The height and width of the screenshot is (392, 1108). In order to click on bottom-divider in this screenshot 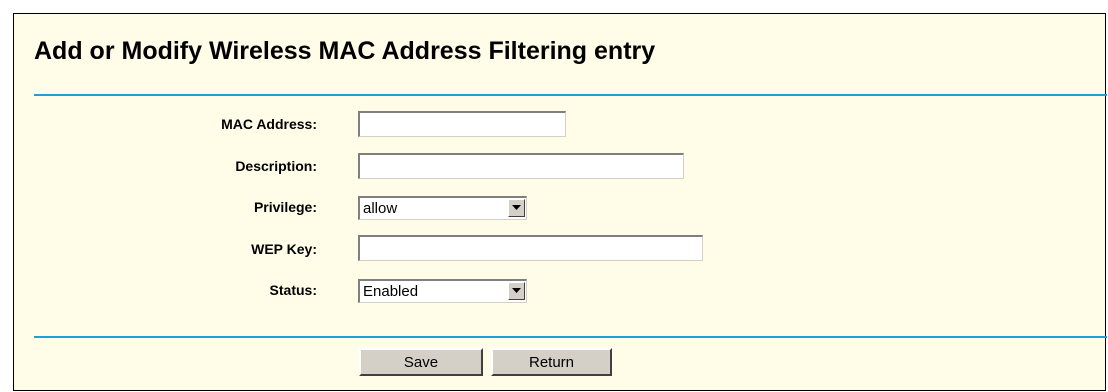, I will do `click(570, 337)`.